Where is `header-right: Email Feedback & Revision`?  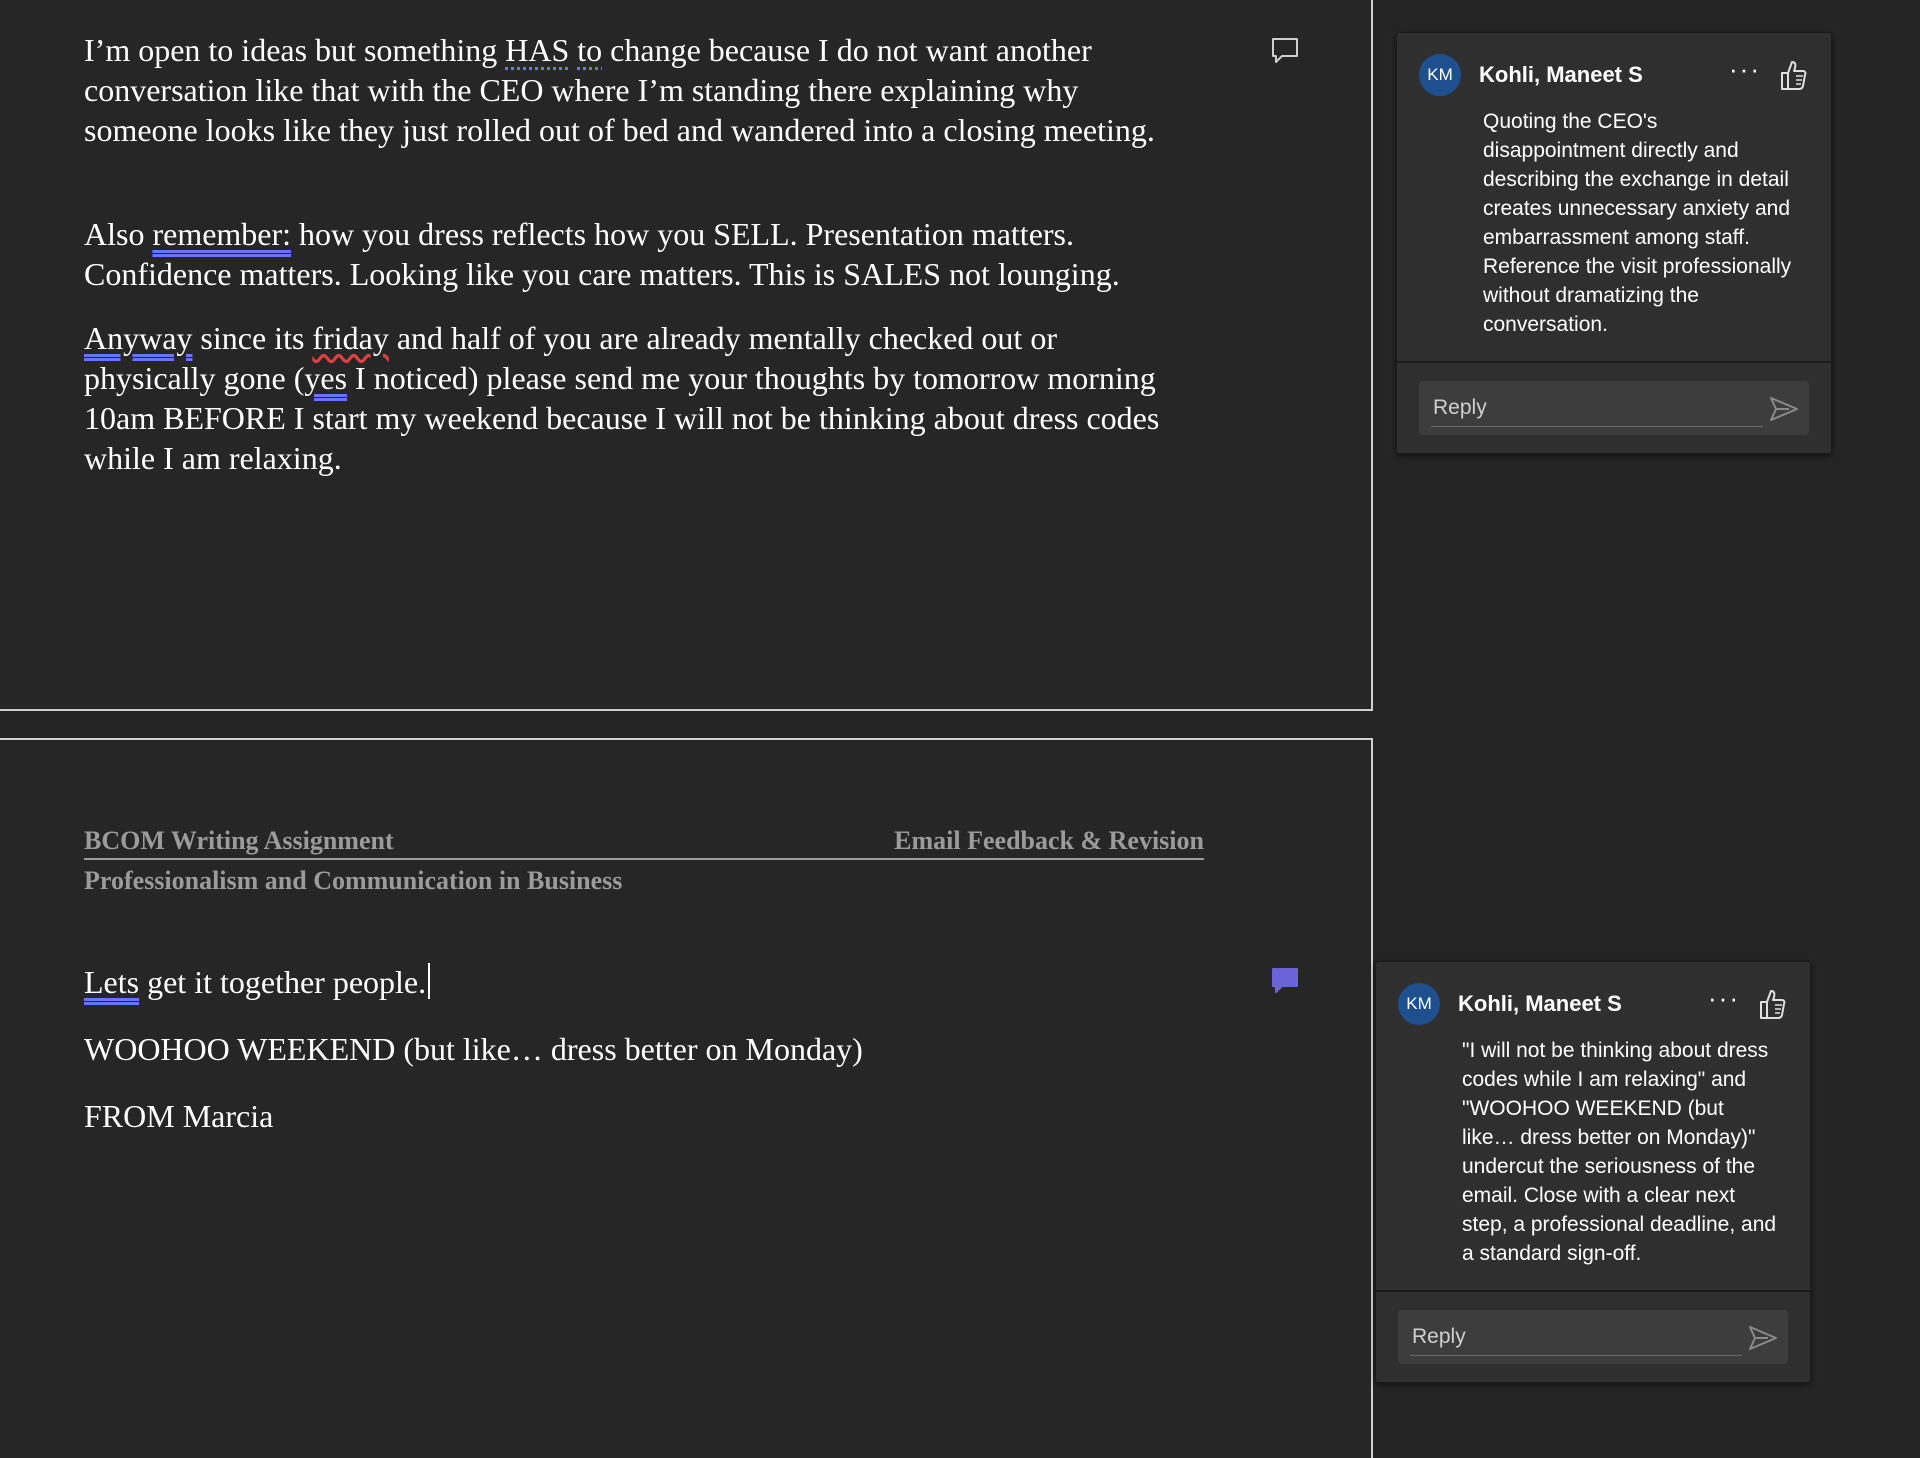 header-right: Email Feedback & Revision is located at coordinates (1049, 840).